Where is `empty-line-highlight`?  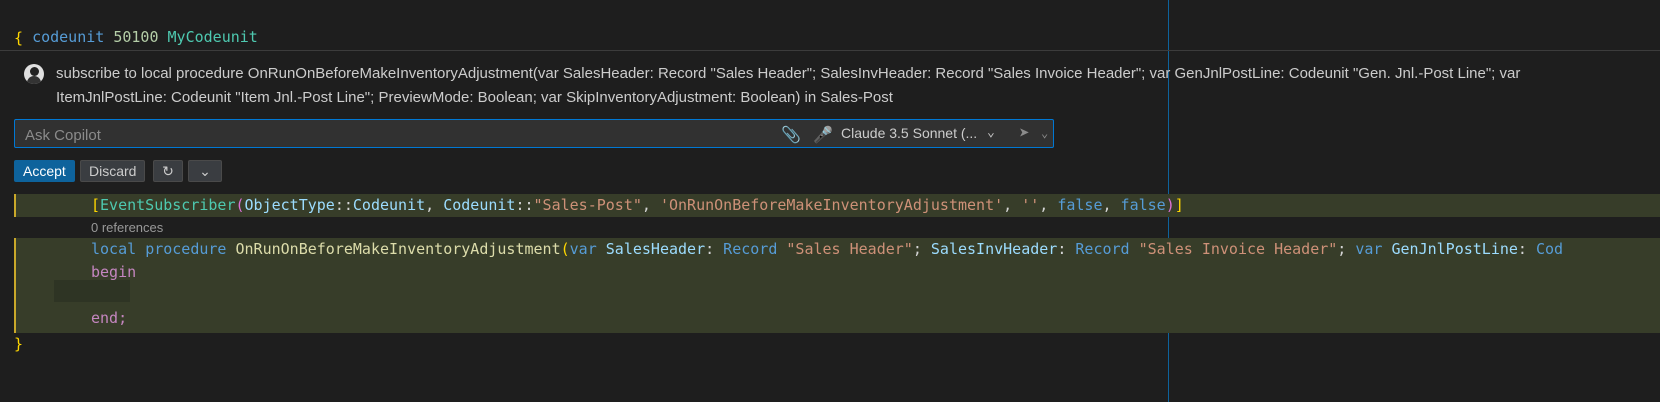 empty-line-highlight is located at coordinates (92, 291).